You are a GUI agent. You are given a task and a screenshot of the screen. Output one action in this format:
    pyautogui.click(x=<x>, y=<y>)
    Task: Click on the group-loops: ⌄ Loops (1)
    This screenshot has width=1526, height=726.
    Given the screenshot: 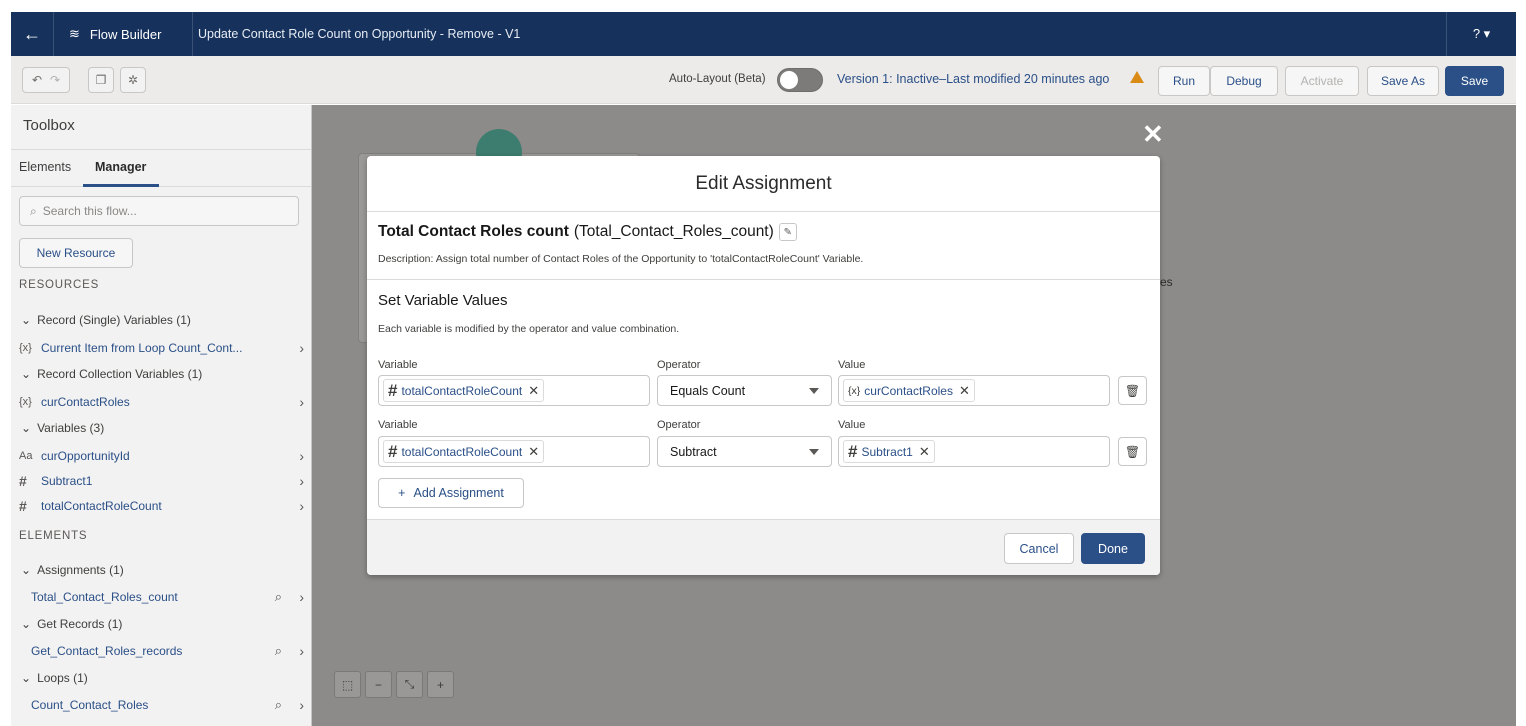 What is the action you would take?
    pyautogui.click(x=54, y=678)
    